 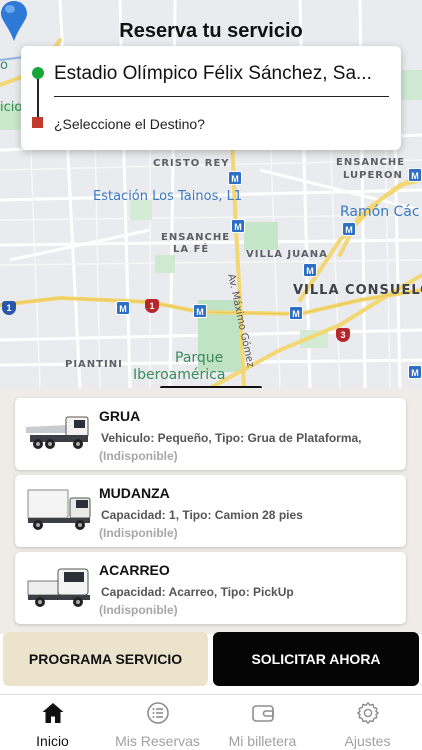 I want to click on tab-inicio: Inicio, so click(x=52, y=722).